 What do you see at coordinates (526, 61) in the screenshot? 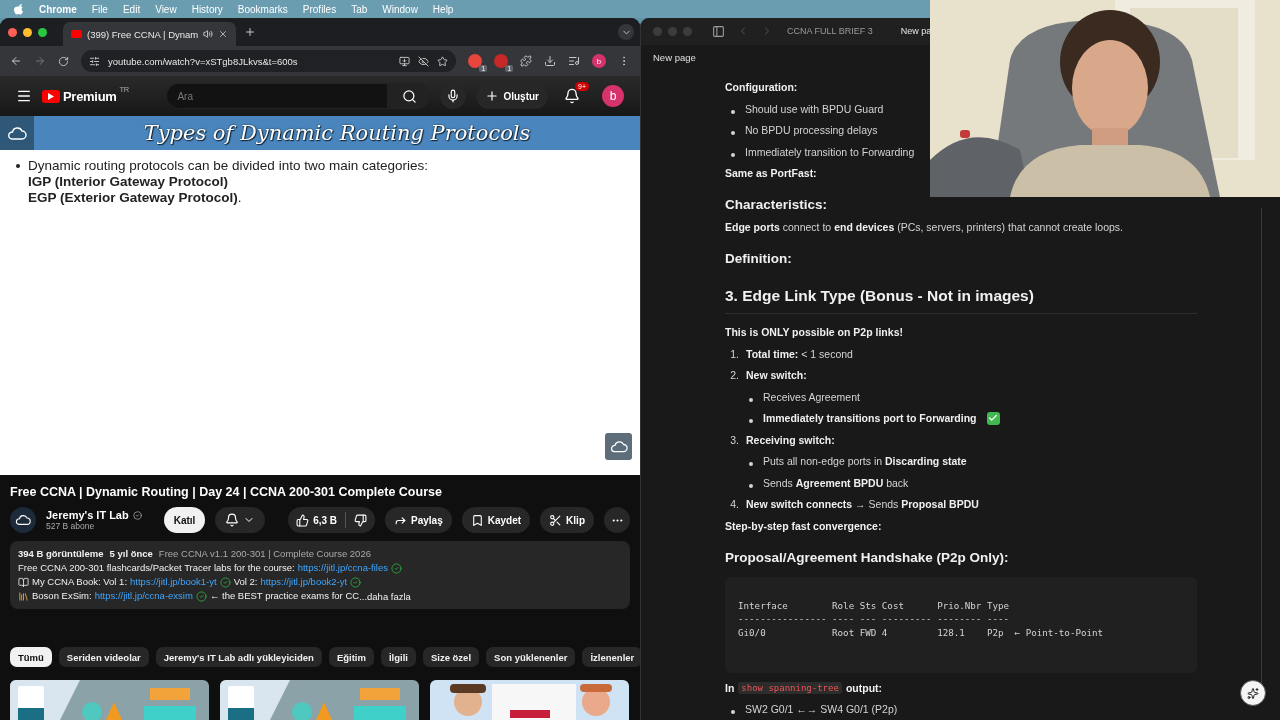
I see `extensions-button` at bounding box center [526, 61].